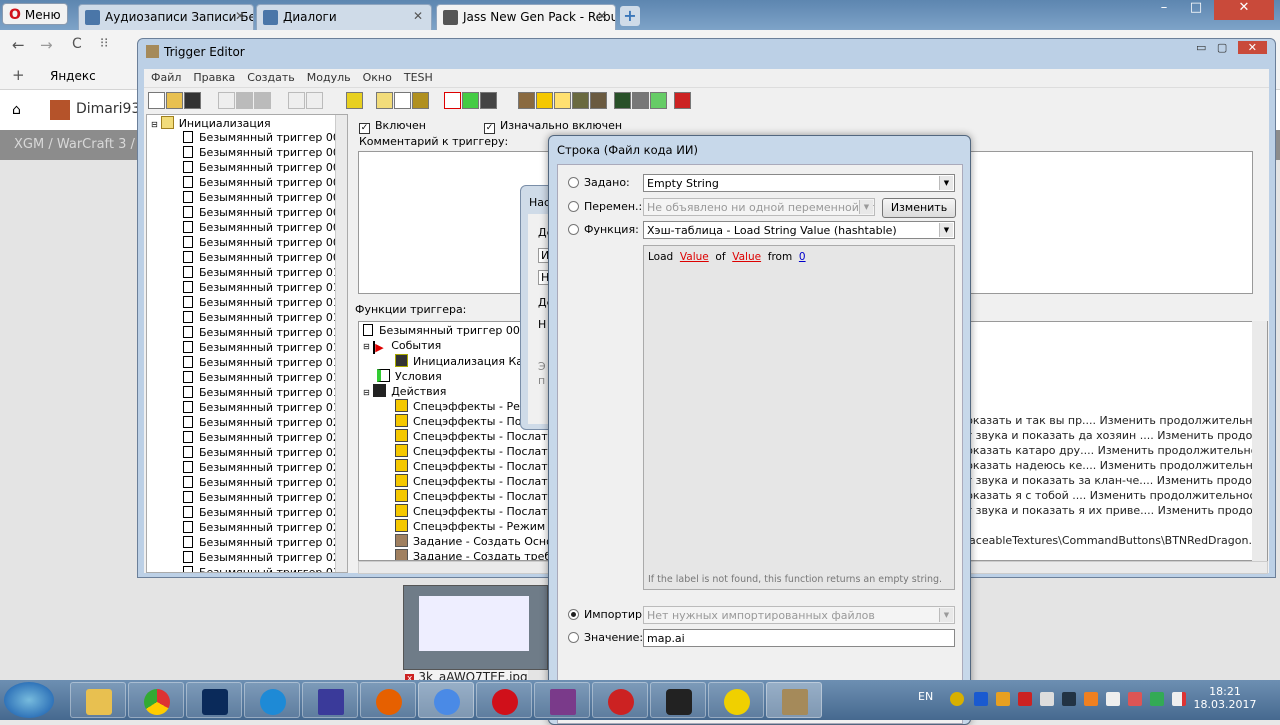  Describe the element at coordinates (46, 45) in the screenshot. I see `forward-icon: →` at that location.